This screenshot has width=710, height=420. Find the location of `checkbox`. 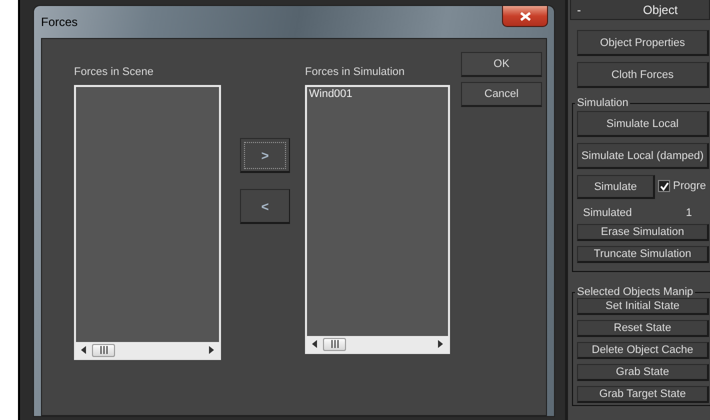

checkbox is located at coordinates (664, 186).